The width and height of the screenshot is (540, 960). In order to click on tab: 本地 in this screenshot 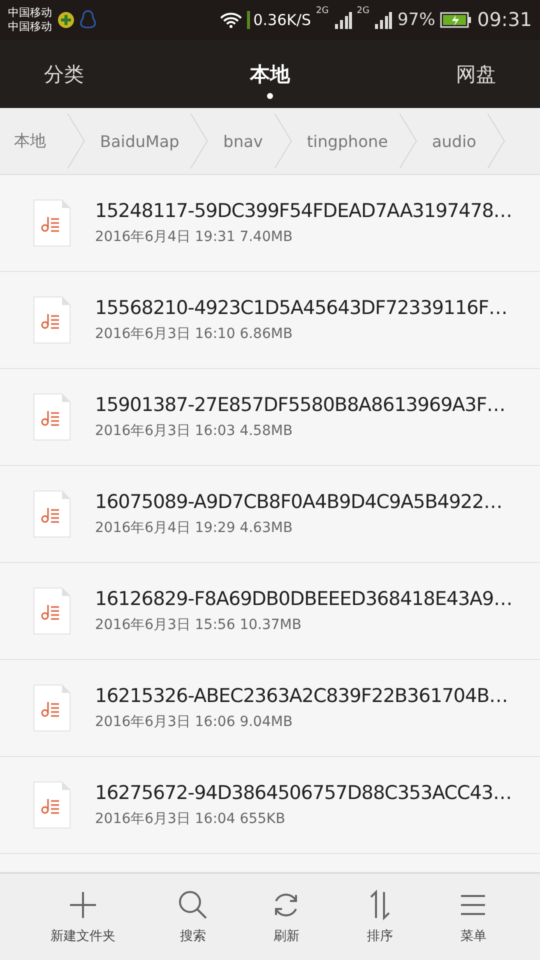, I will do `click(270, 74)`.